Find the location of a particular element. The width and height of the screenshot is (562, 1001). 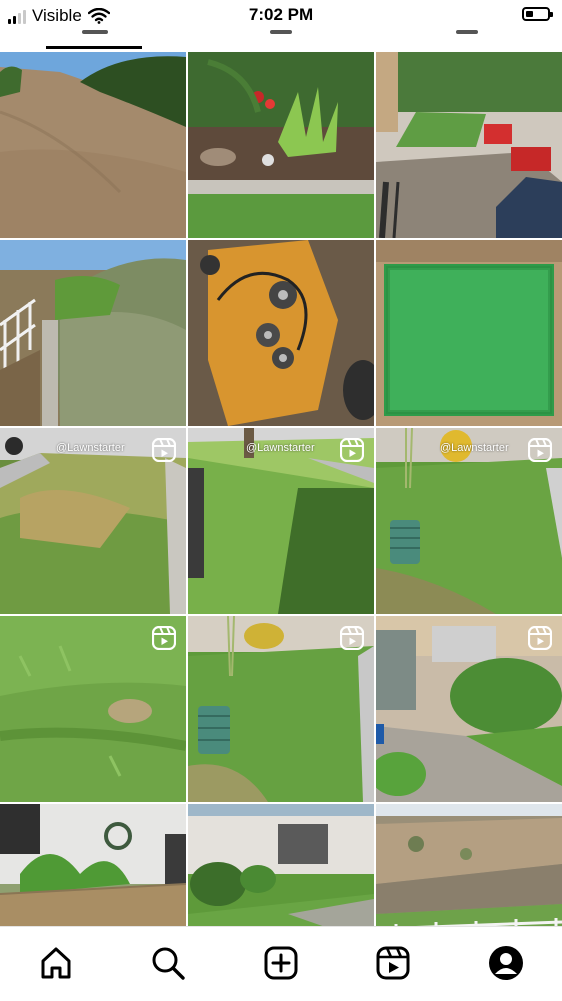

search-icon is located at coordinates (168, 963).